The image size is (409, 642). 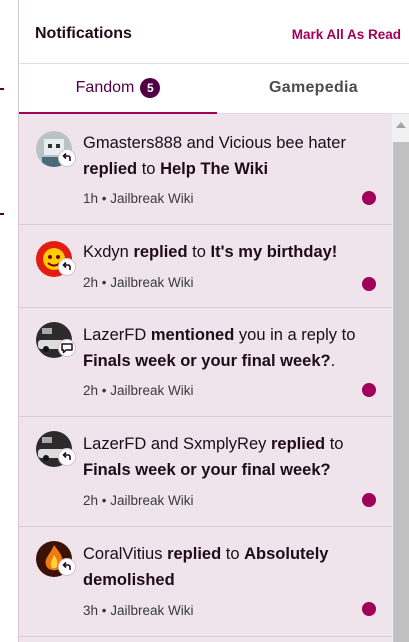 What do you see at coordinates (401, 392) in the screenshot?
I see `scrollbar-thumb` at bounding box center [401, 392].